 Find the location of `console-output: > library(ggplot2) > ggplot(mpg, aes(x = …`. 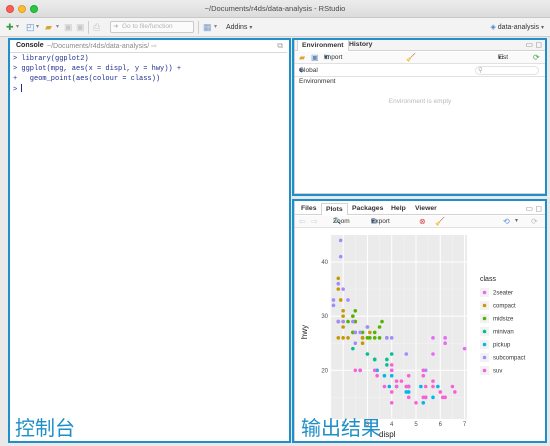

console-output: > library(ggplot2) > ggplot(mpg, aes(x = … is located at coordinates (97, 74).